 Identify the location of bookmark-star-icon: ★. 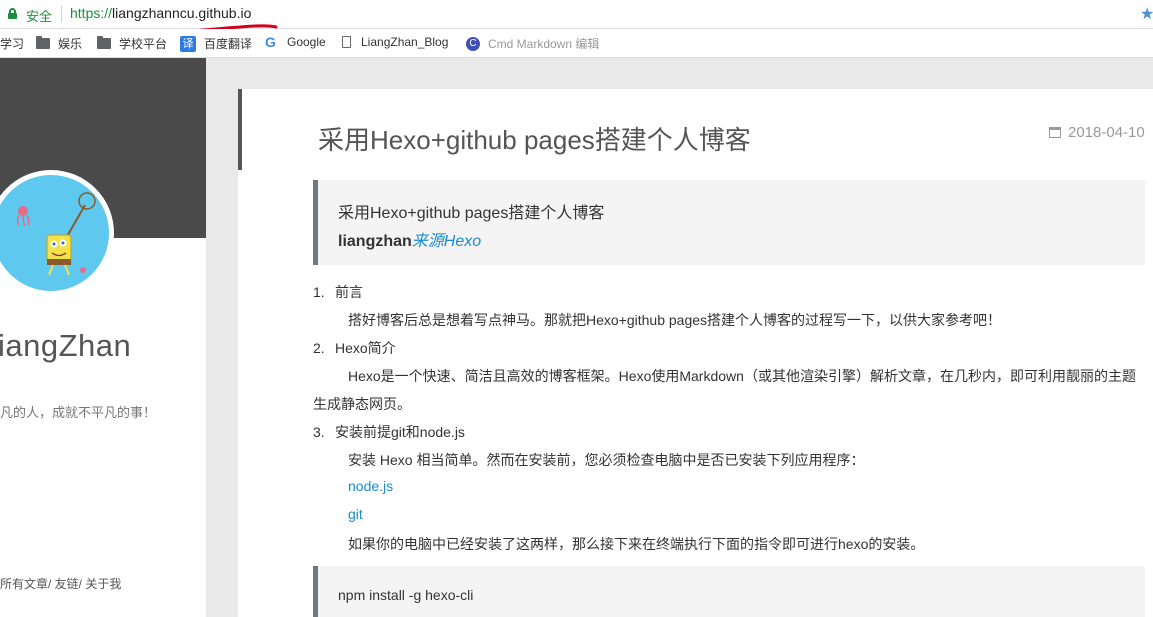
(1146, 14).